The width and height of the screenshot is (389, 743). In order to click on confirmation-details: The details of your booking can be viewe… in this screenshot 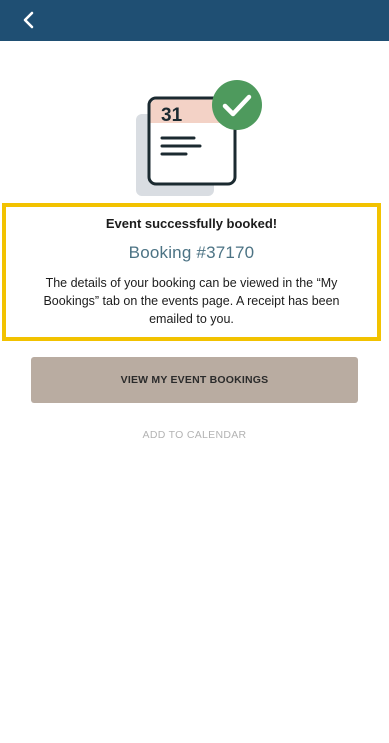, I will do `click(191, 301)`.